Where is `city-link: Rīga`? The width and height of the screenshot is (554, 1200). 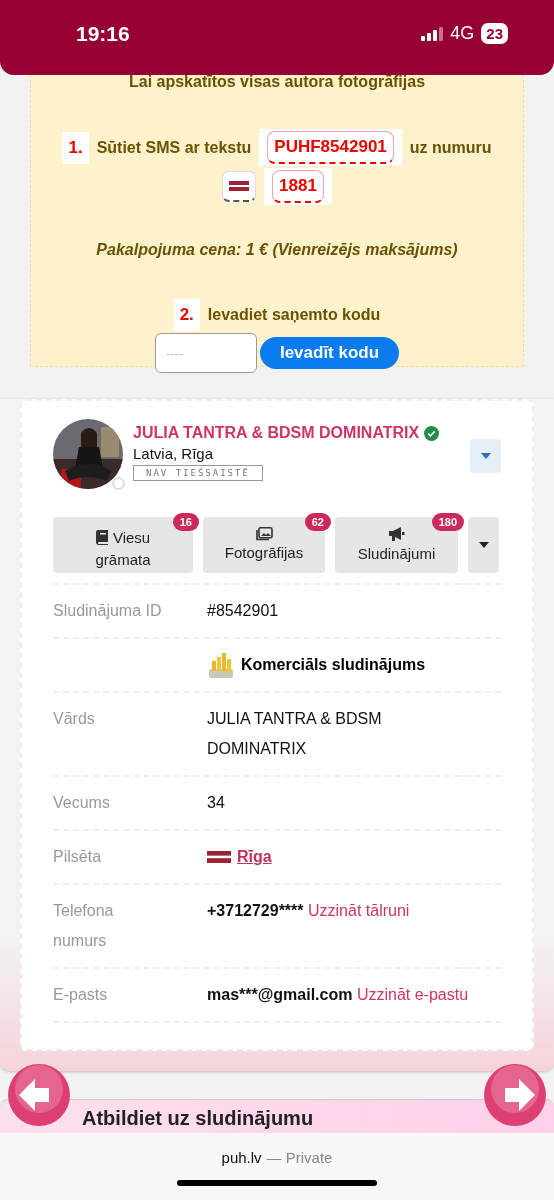 city-link: Rīga is located at coordinates (254, 857).